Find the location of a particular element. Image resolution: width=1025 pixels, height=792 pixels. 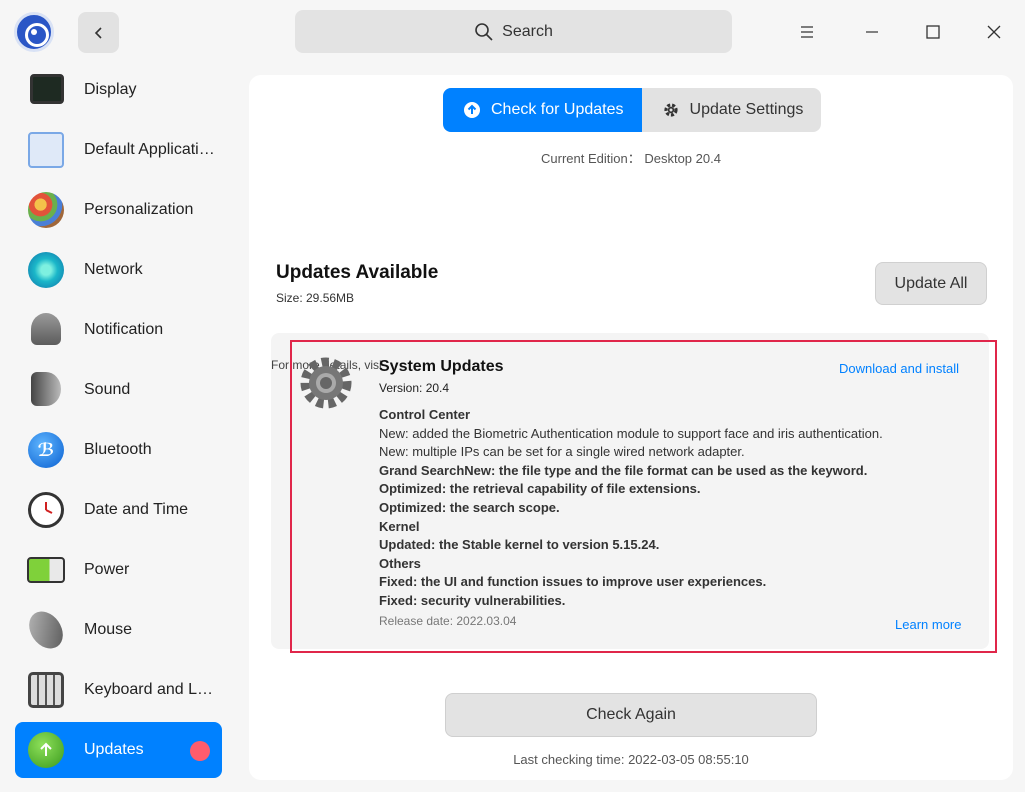

sidebar-item-label: Personalization is located at coordinates (139, 209).